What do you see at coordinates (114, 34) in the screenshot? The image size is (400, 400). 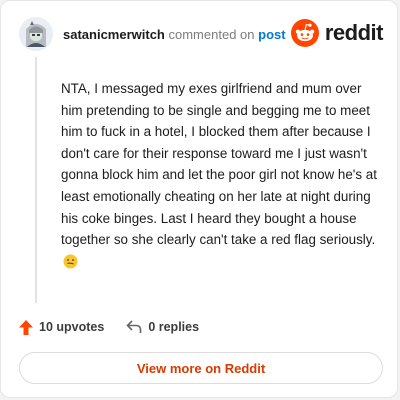 I see `username-link: satanicmerwitch` at bounding box center [114, 34].